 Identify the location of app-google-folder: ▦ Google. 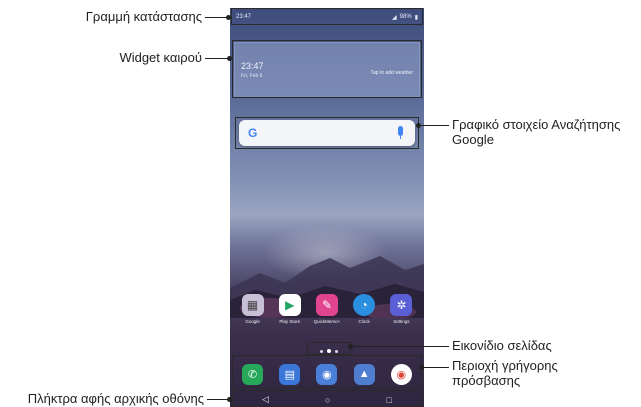
(253, 312).